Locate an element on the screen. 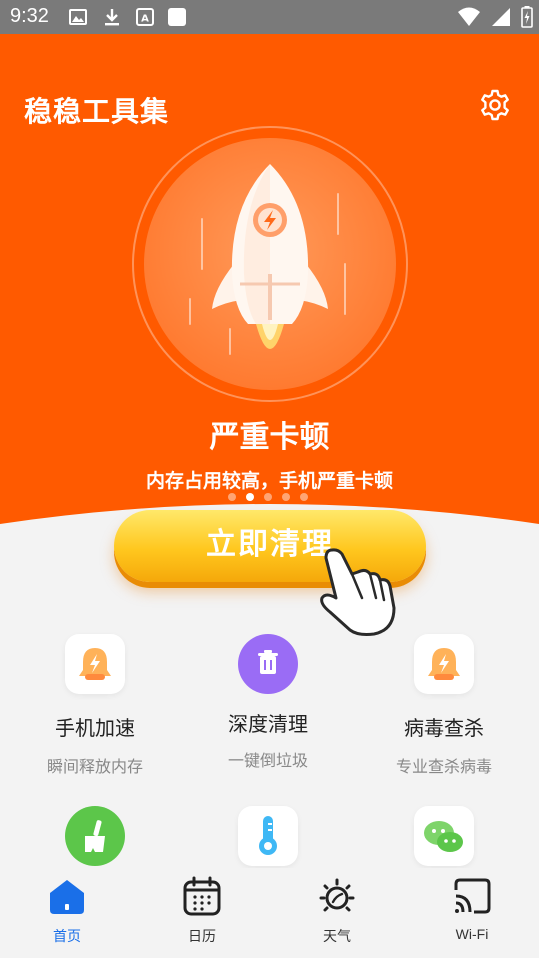  nav-home: 首页 is located at coordinates (67, 911).